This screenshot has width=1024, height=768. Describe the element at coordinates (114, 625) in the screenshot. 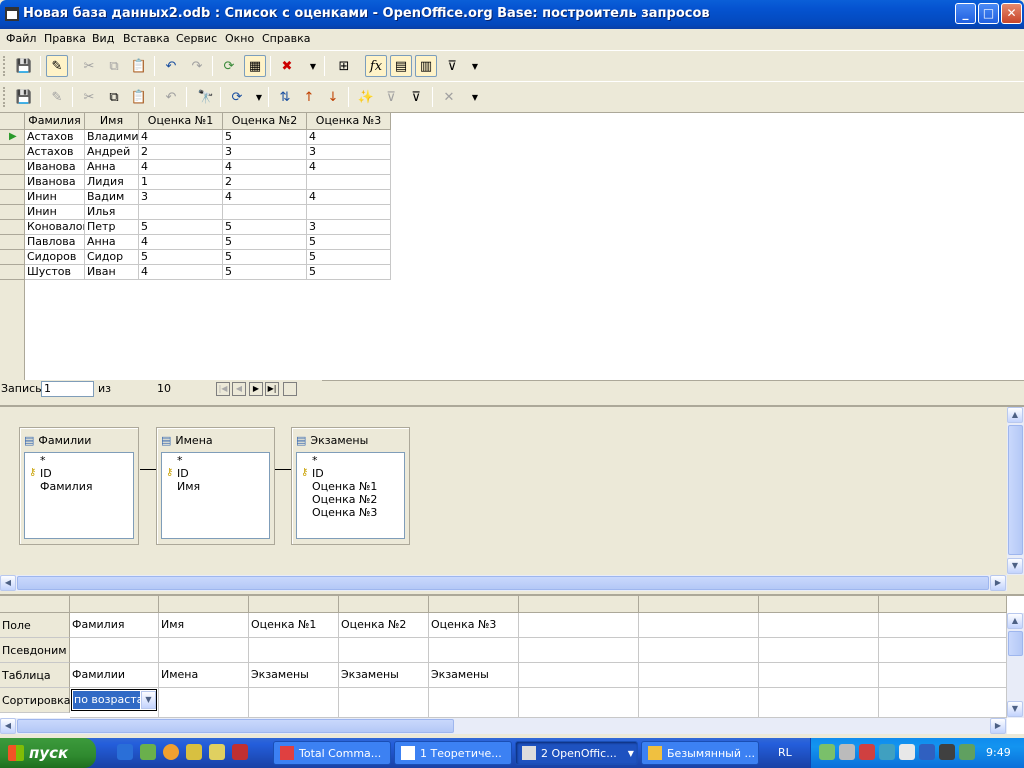

I see `query-field-cell: Фамилия` at that location.